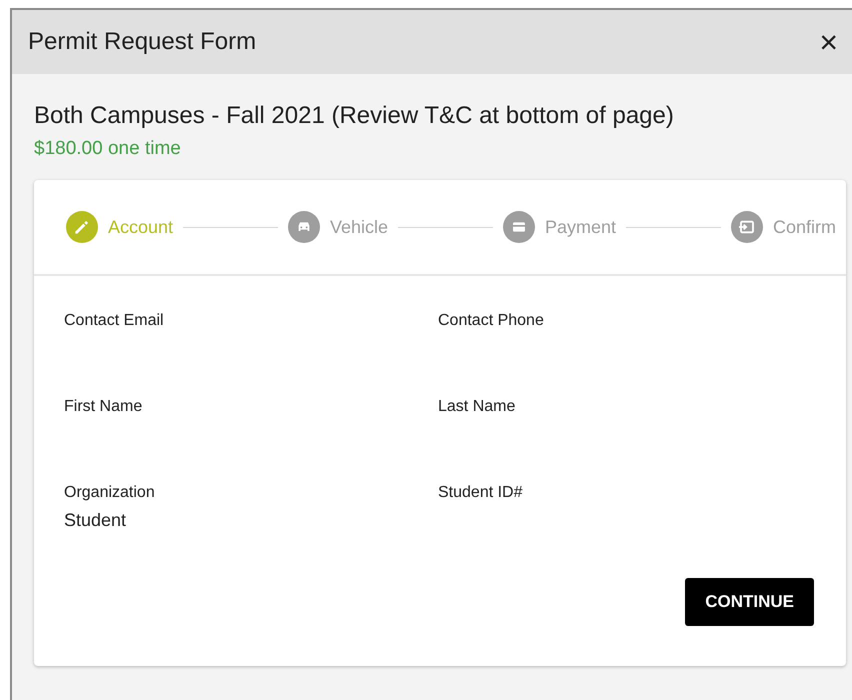 The image size is (852, 700). Describe the element at coordinates (82, 227) in the screenshot. I see `pencil-icon` at that location.